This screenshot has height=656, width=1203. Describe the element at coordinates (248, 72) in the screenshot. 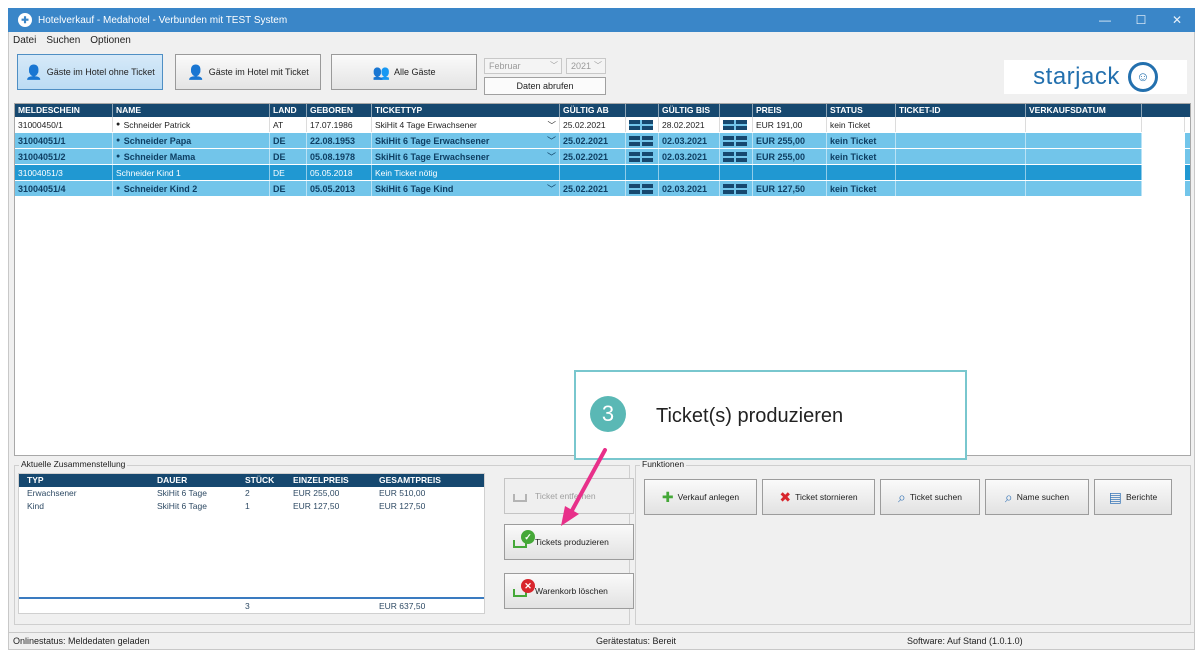

I see `guests-with-ticket-button: 👤 Gäste im Hotel mit Ticket` at that location.